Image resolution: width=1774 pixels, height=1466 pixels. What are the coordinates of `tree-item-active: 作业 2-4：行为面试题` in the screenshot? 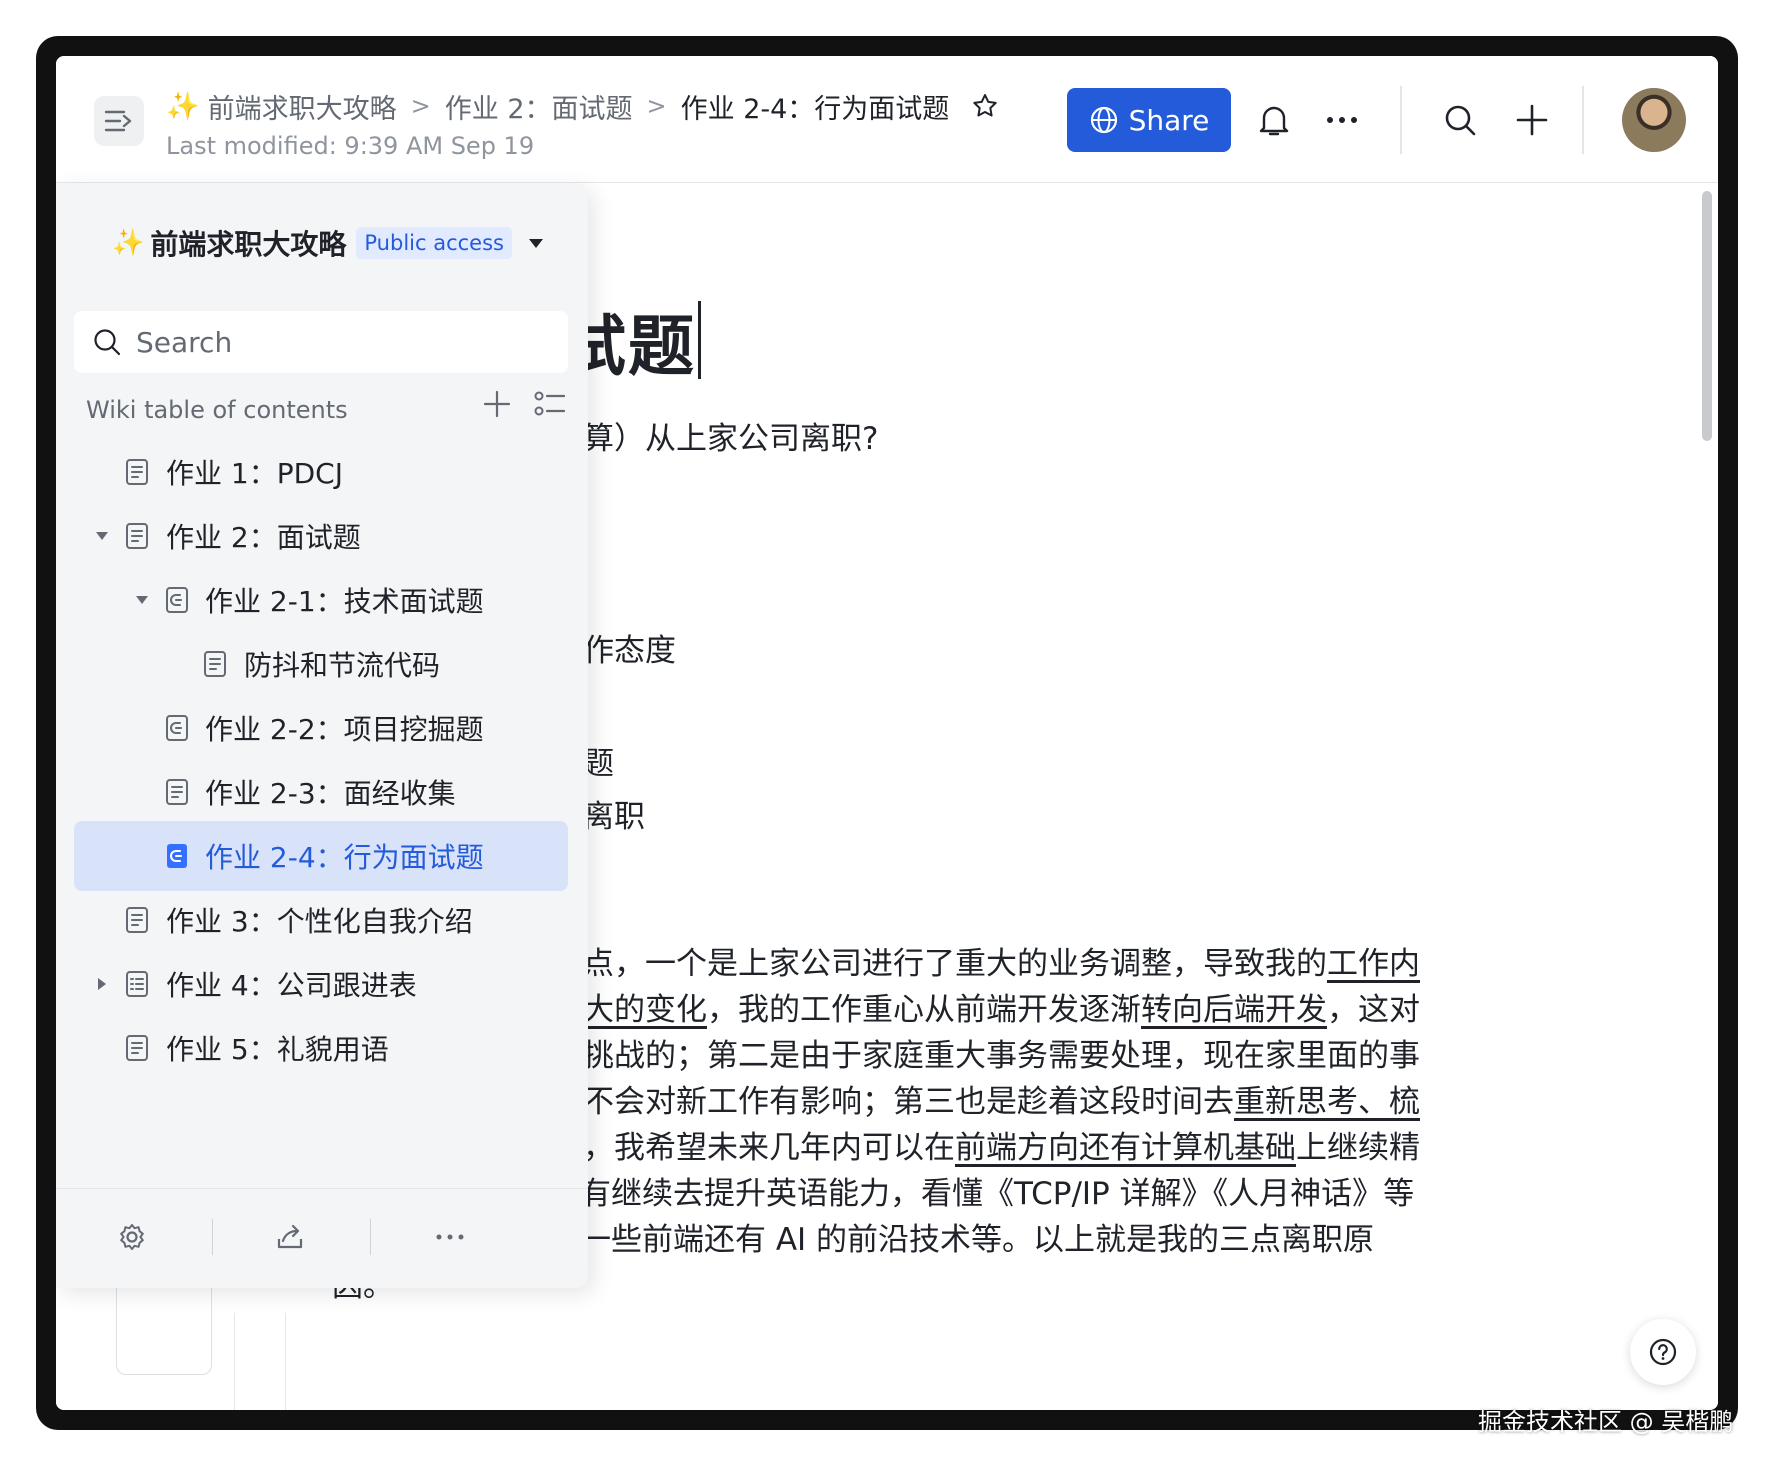 It's located at (321, 856).